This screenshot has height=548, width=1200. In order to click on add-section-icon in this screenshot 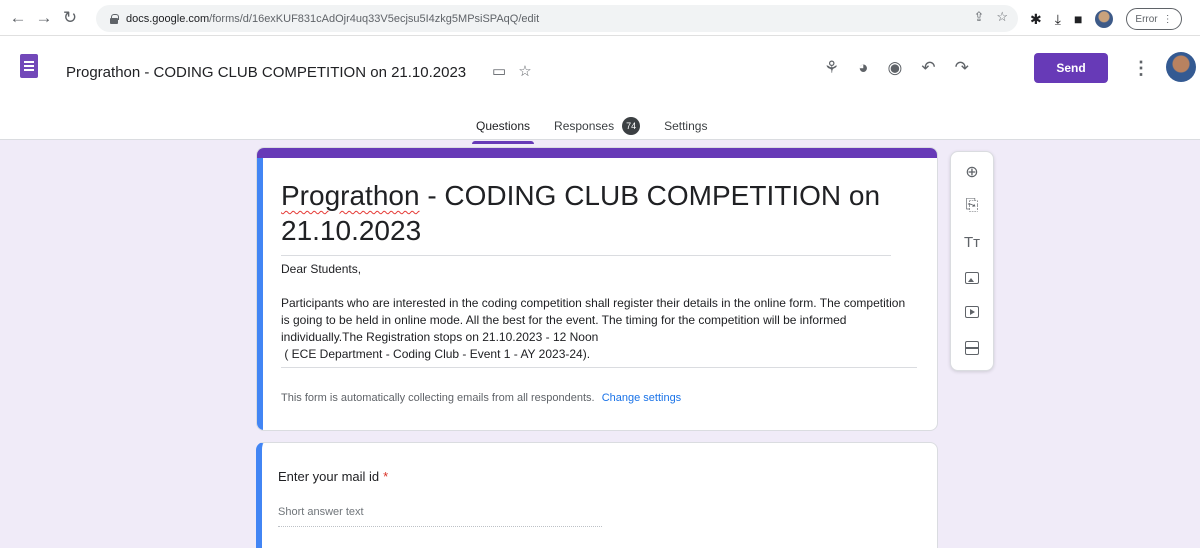, I will do `click(972, 348)`.